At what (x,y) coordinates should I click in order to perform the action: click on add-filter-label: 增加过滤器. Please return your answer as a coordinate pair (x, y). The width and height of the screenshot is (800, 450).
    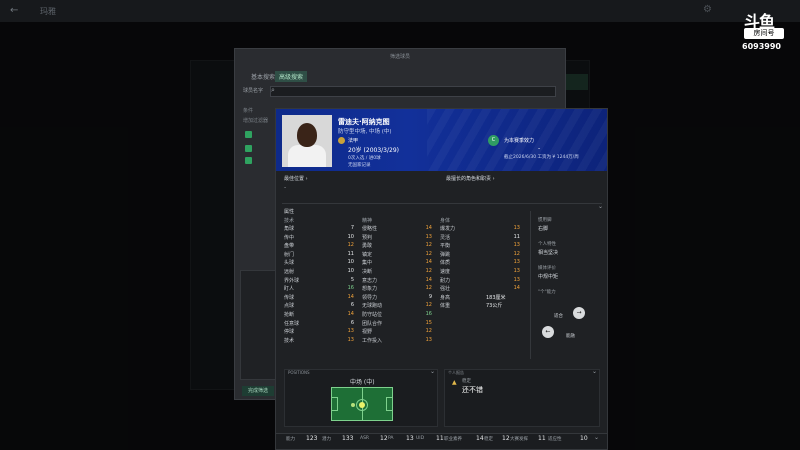
    Looking at the image, I should click on (255, 120).